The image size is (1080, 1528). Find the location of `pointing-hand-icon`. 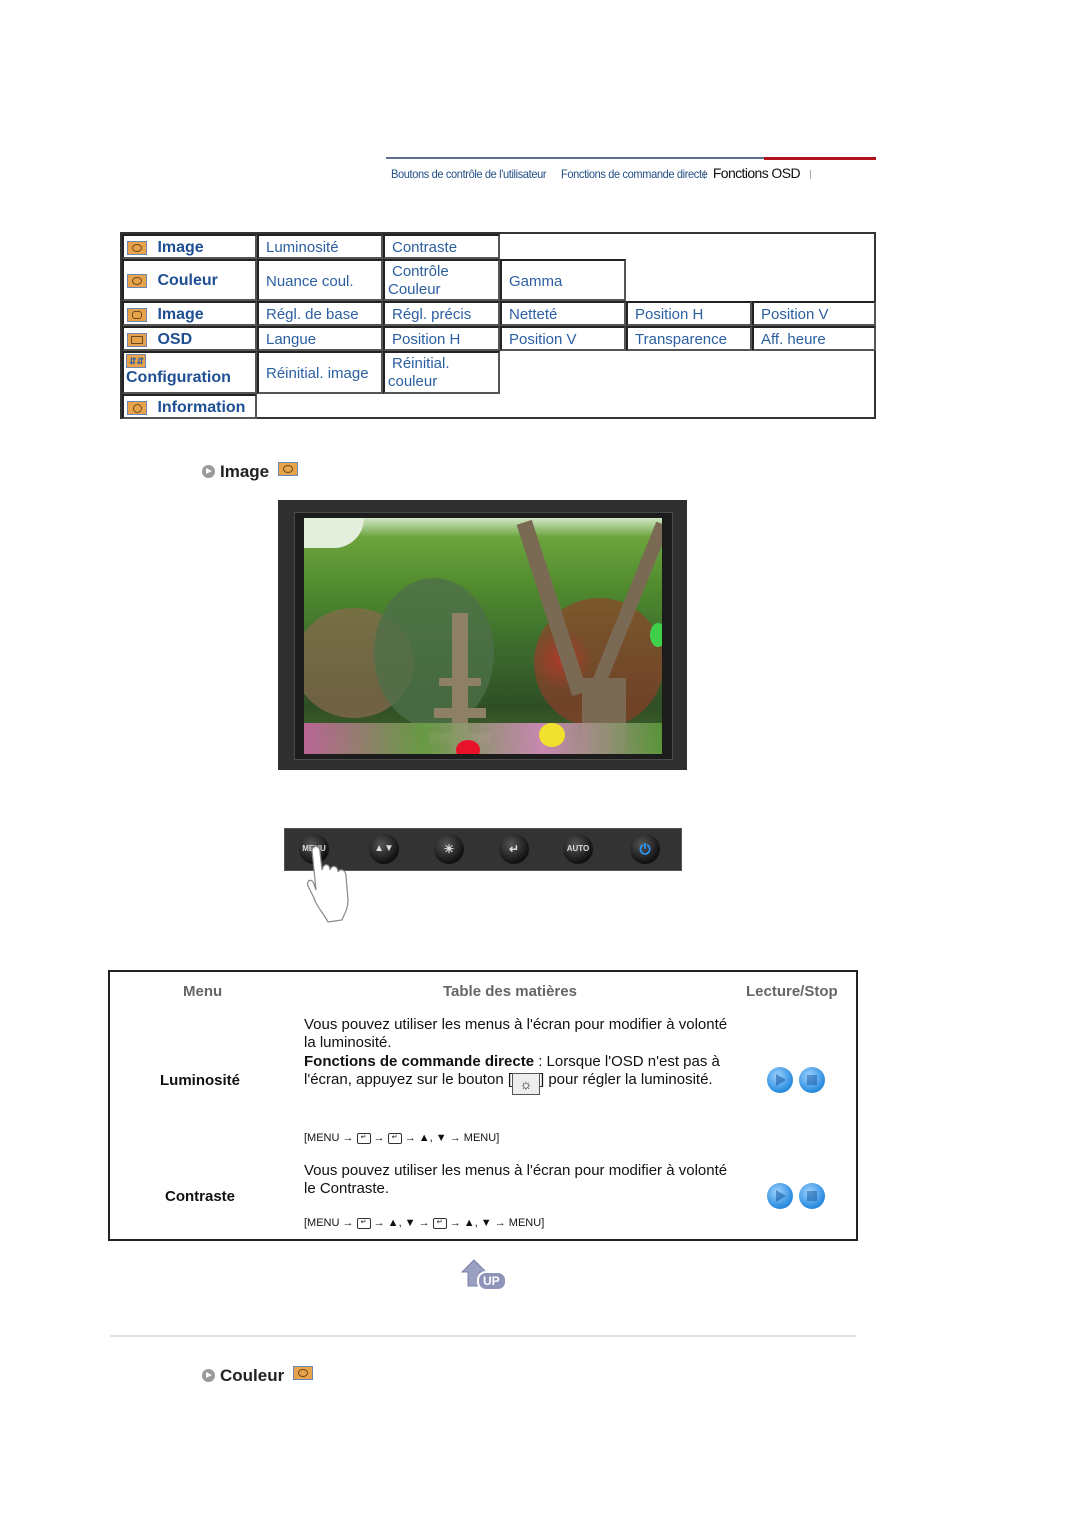

pointing-hand-icon is located at coordinates (328, 884).